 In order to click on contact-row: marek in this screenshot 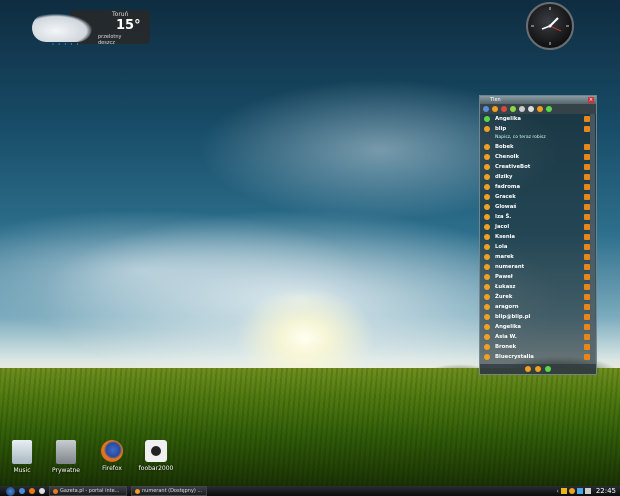, I will do `click(537, 257)`.